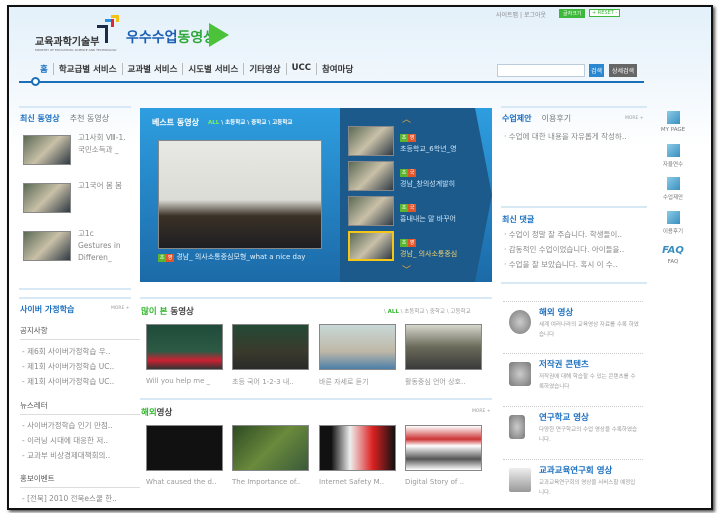 The width and height of the screenshot is (720, 513). What do you see at coordinates (564, 264) in the screenshot?
I see `list-item: · 수업을 잘 보았습니다. 혹시 이 수..` at bounding box center [564, 264].